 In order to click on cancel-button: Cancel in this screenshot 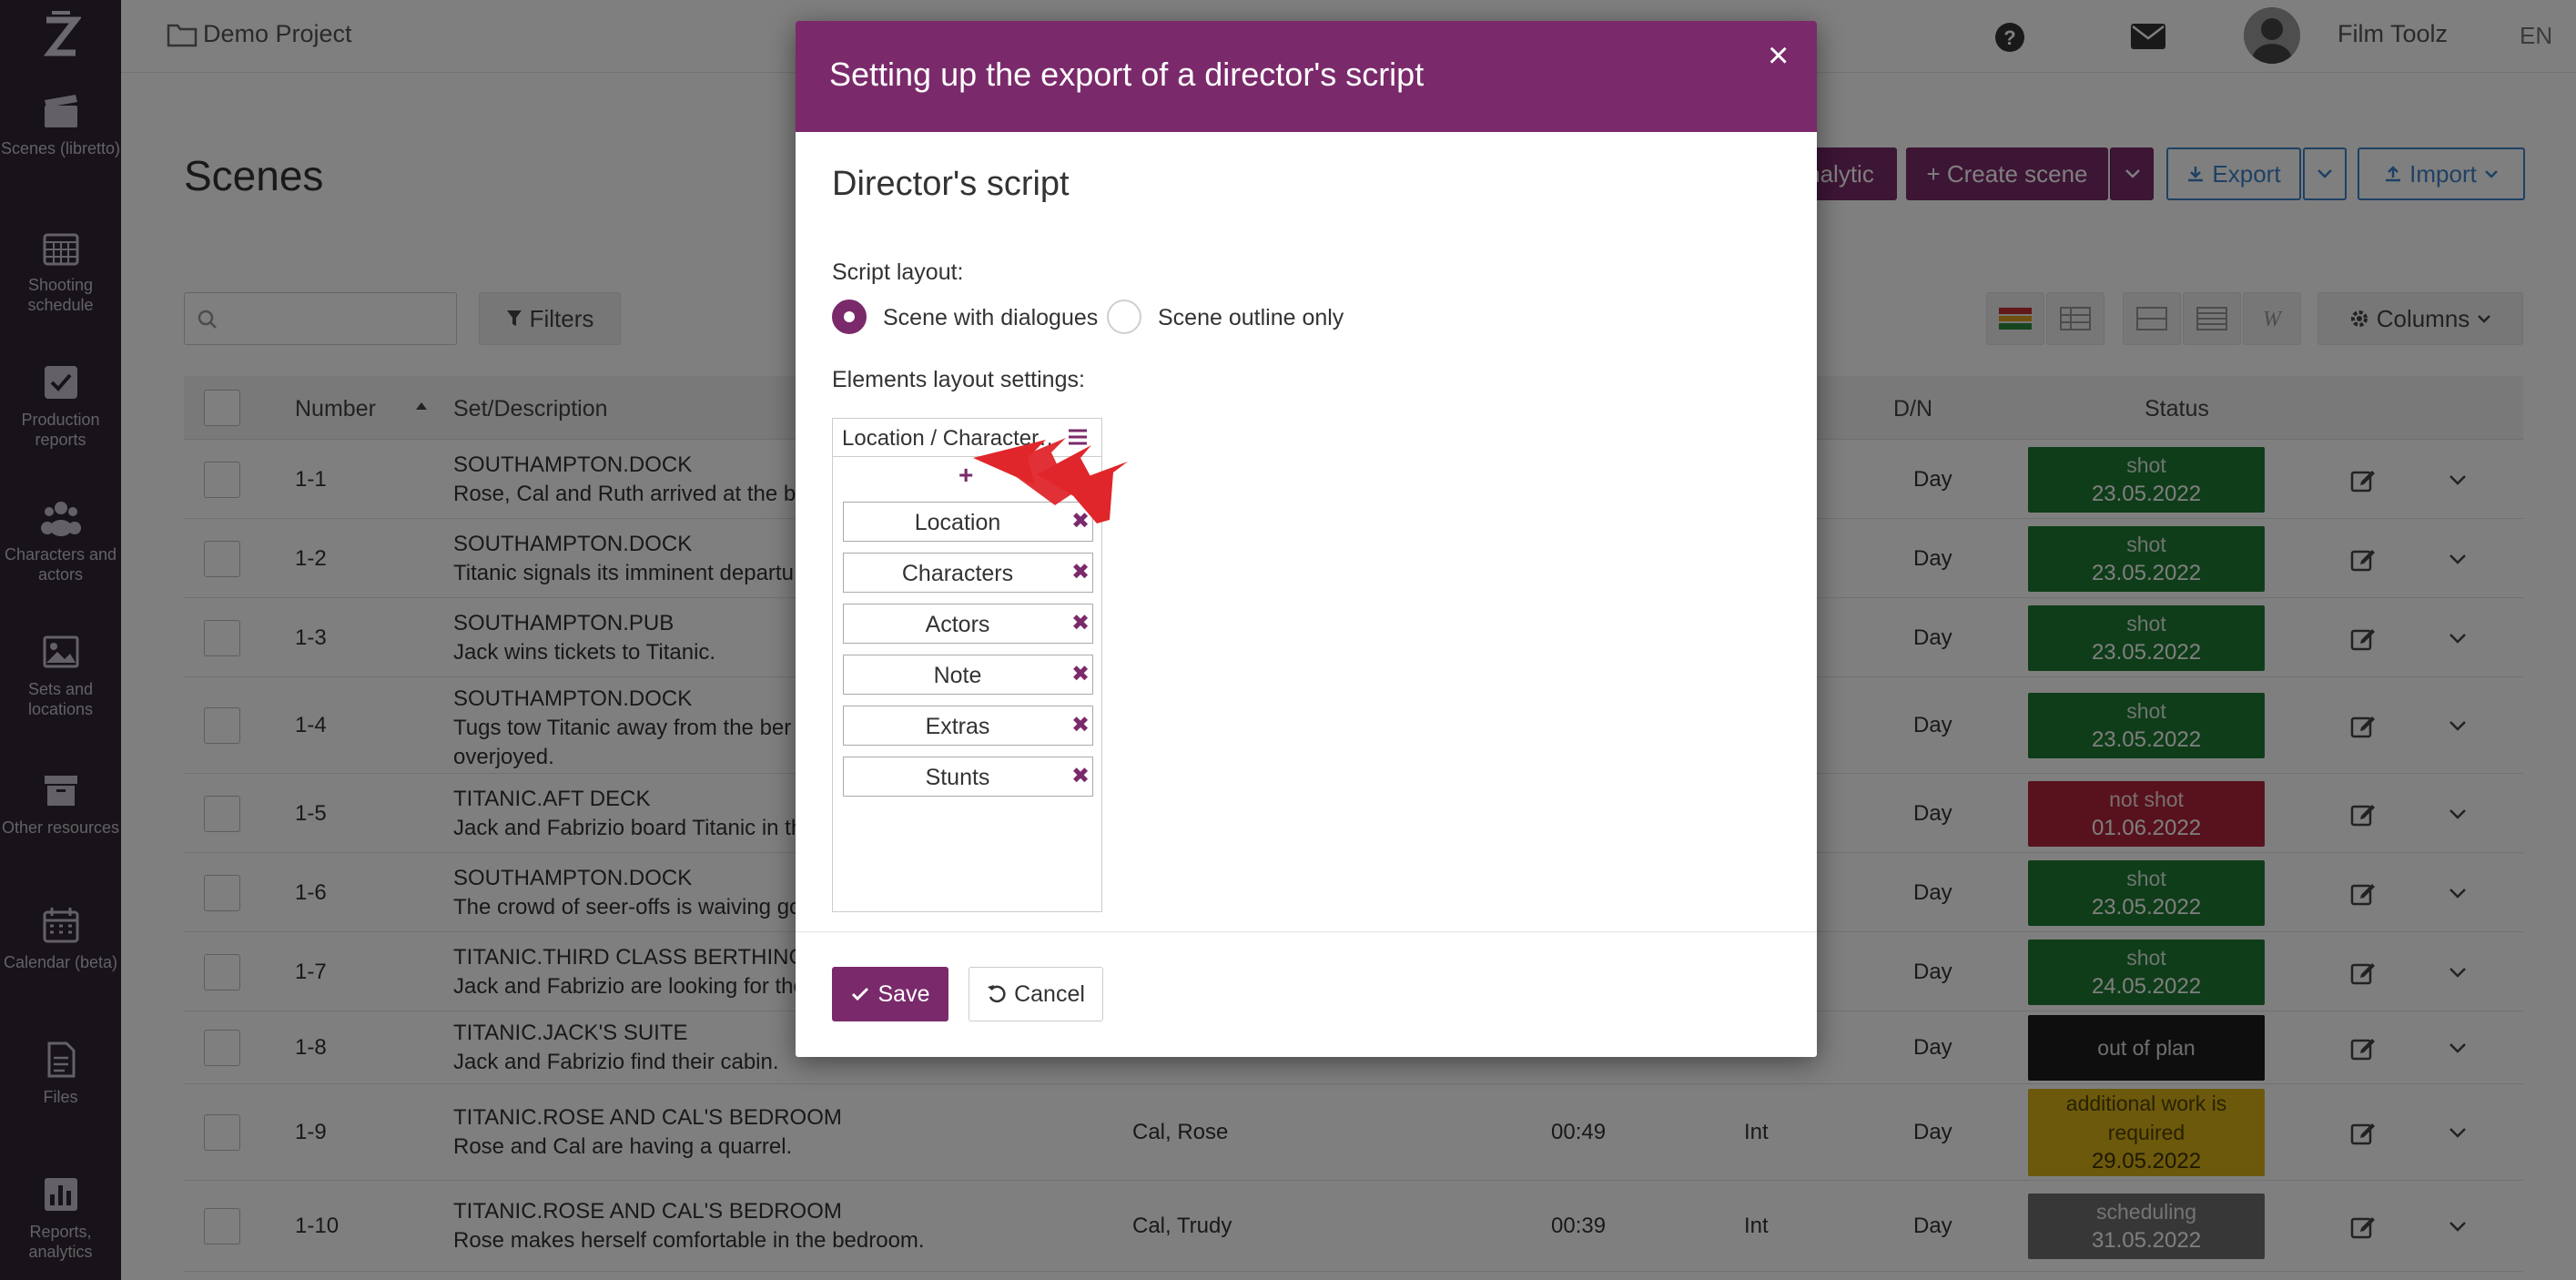, I will do `click(1036, 994)`.